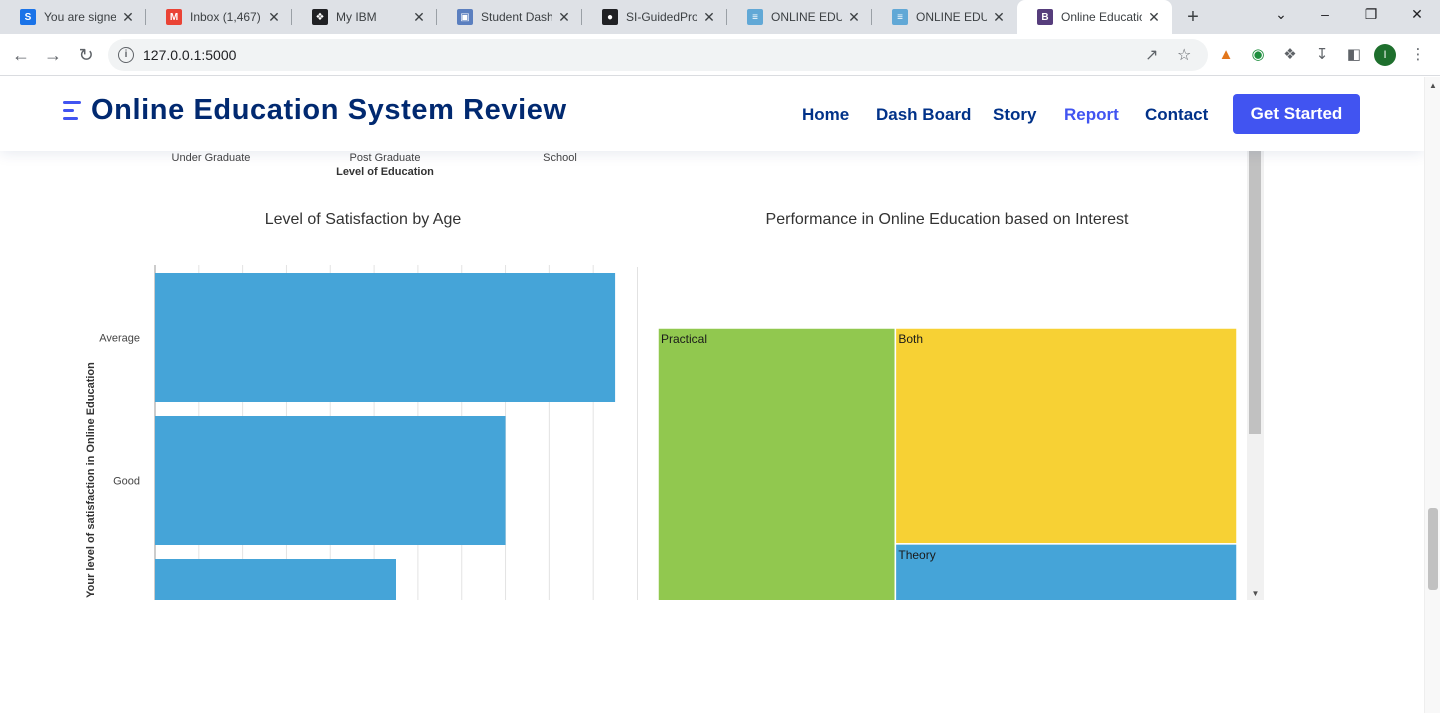 The width and height of the screenshot is (1440, 713). I want to click on edu-tick-label: Under Graduate, so click(211, 158).